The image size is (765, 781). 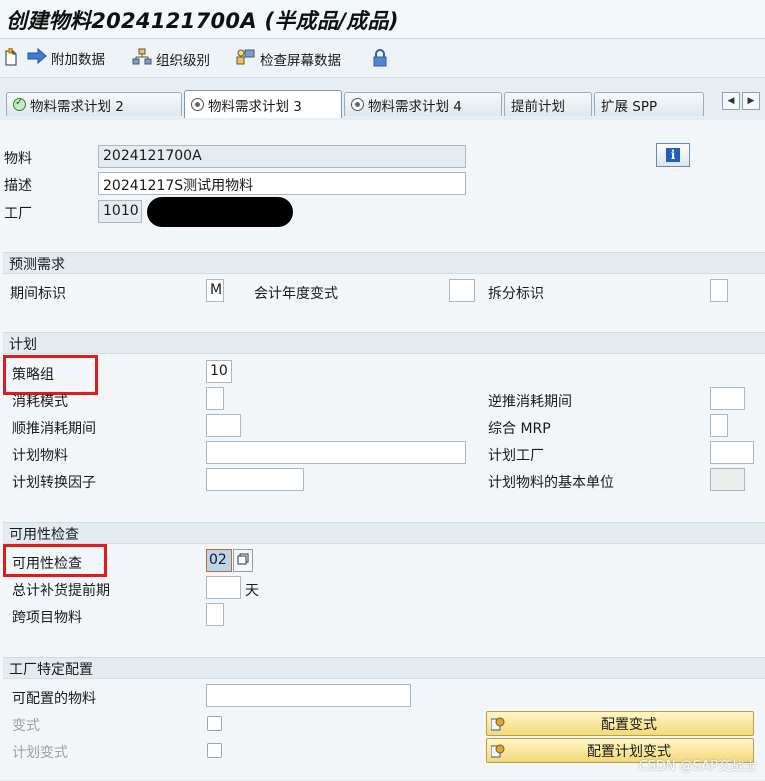 What do you see at coordinates (300, 61) in the screenshot?
I see `check-screen-data-label: 检查屏幕数据` at bounding box center [300, 61].